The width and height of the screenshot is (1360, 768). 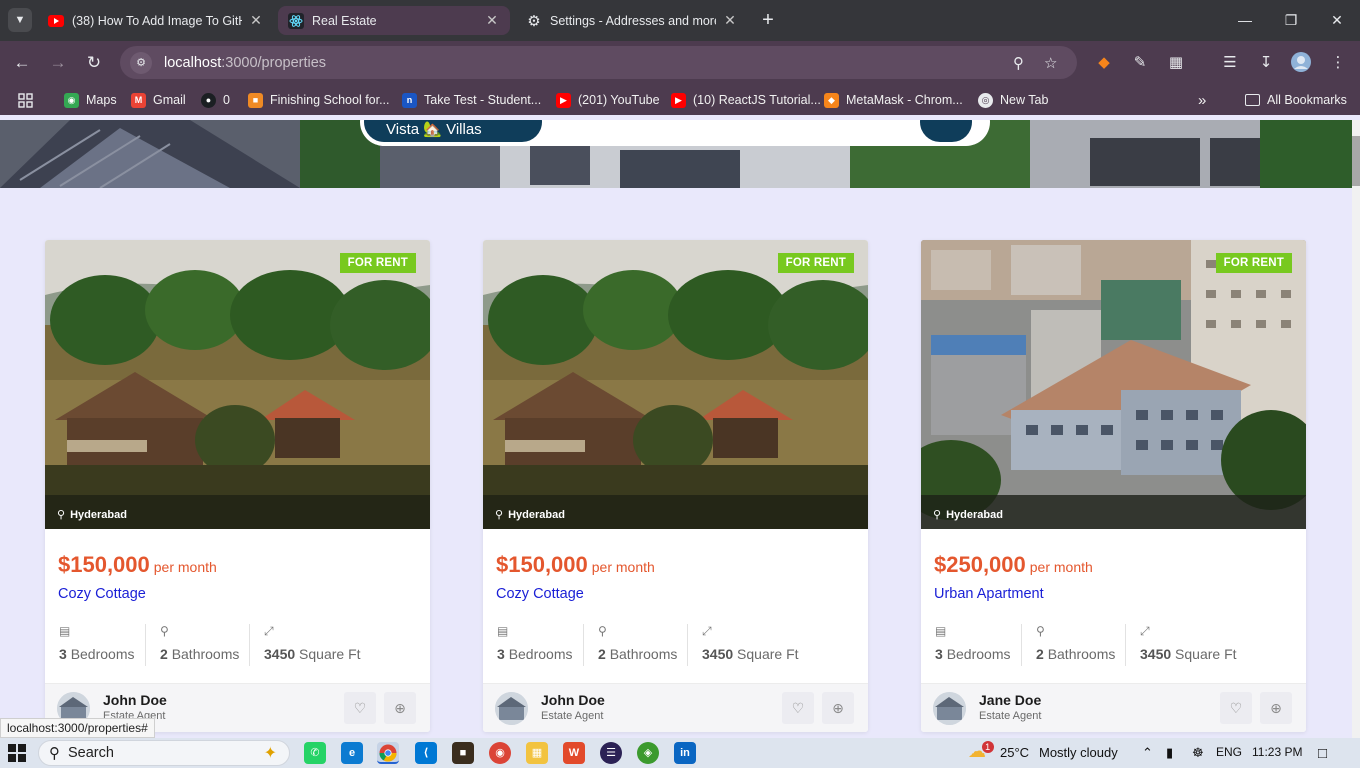 What do you see at coordinates (463, 753) in the screenshot?
I see `game-app-icon: ■` at bounding box center [463, 753].